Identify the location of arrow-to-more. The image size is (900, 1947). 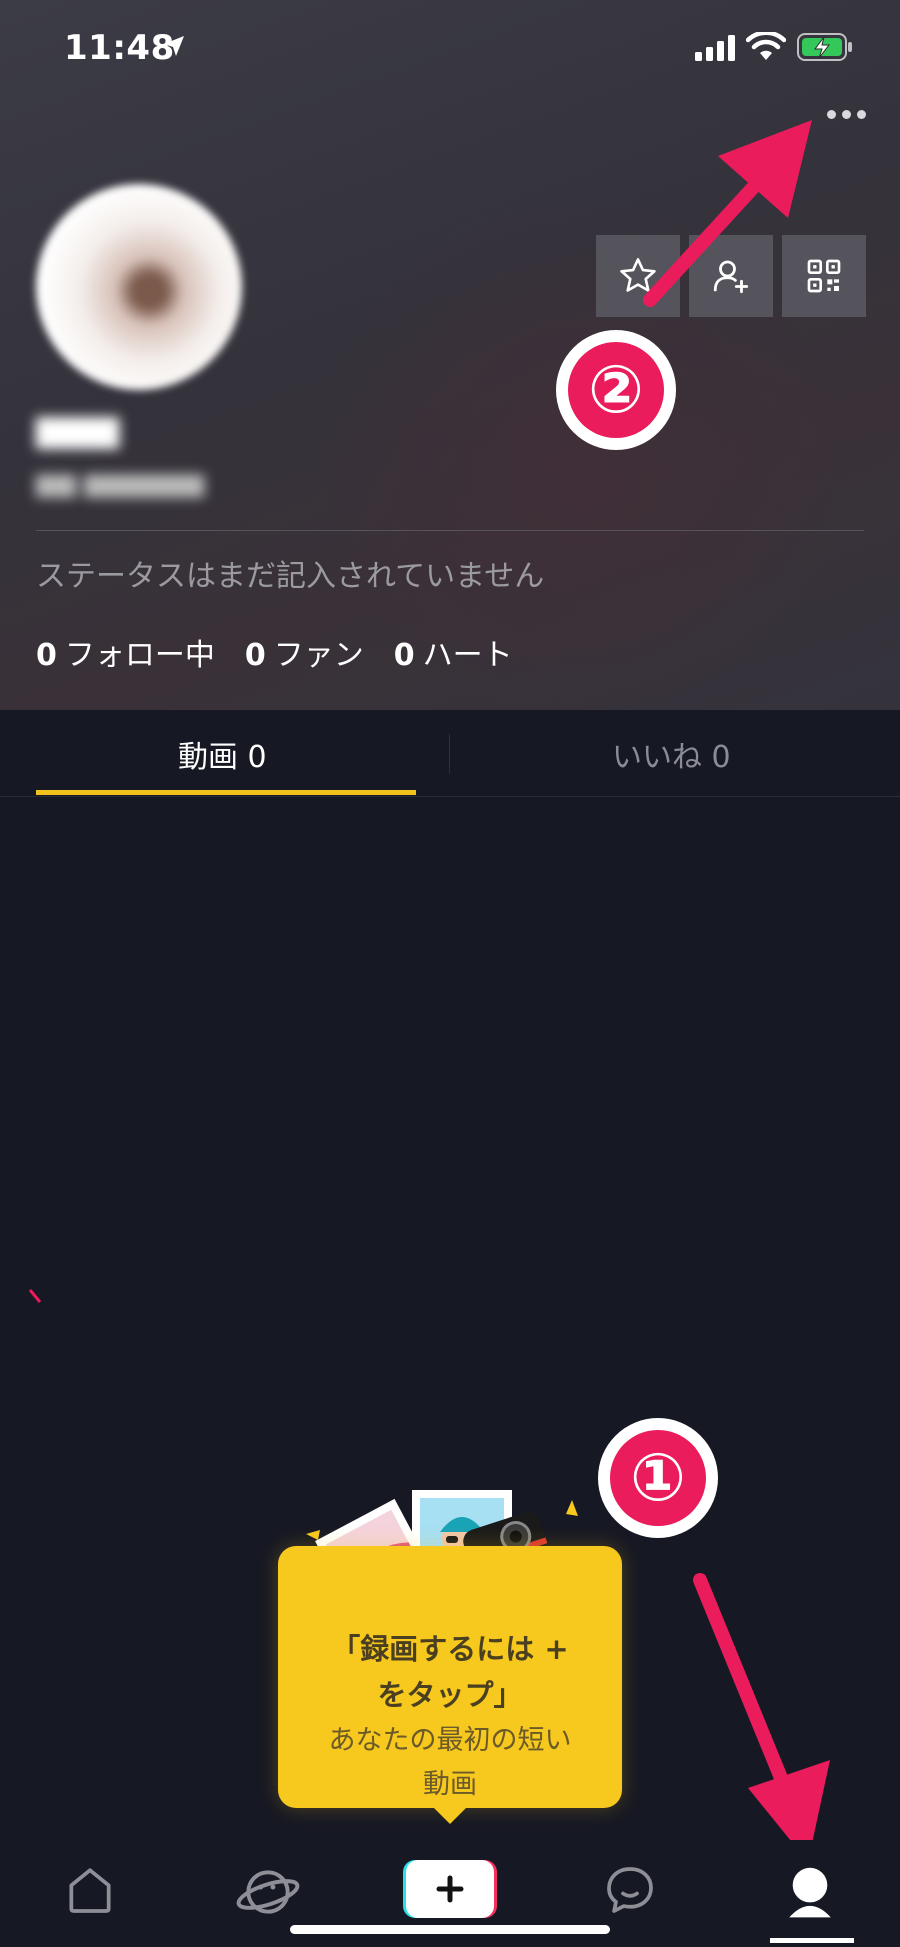
(727, 213).